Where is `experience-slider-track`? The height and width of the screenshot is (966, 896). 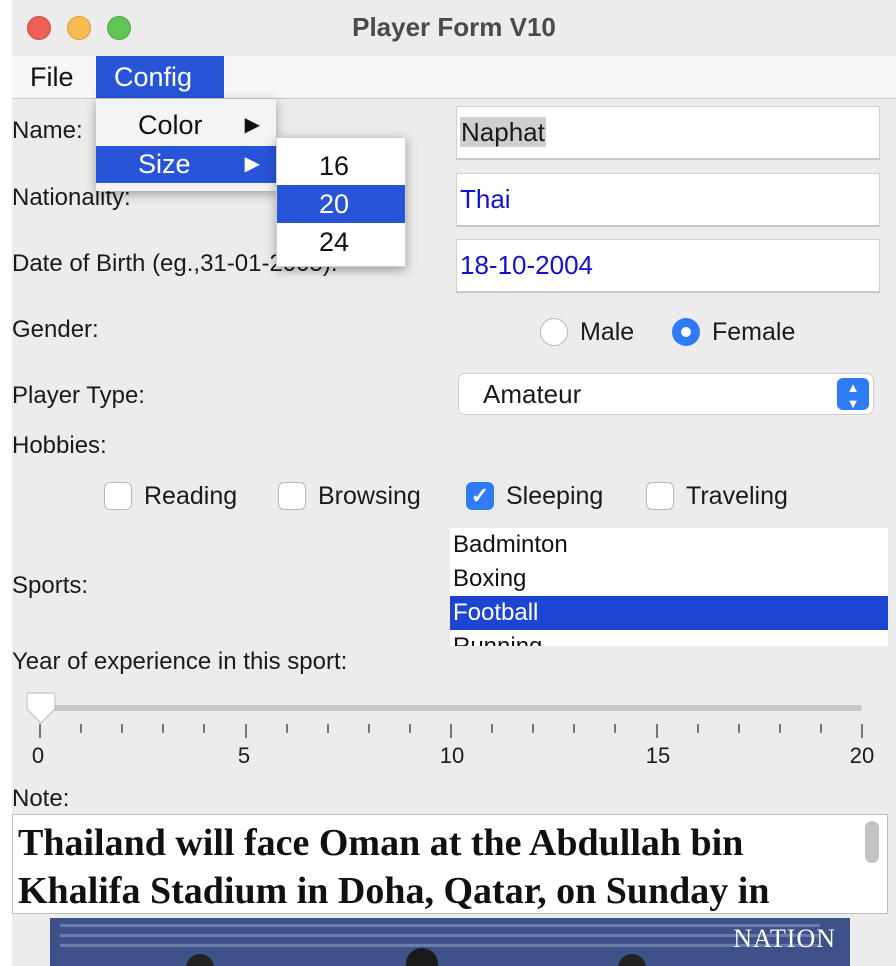
experience-slider-track is located at coordinates (451, 708).